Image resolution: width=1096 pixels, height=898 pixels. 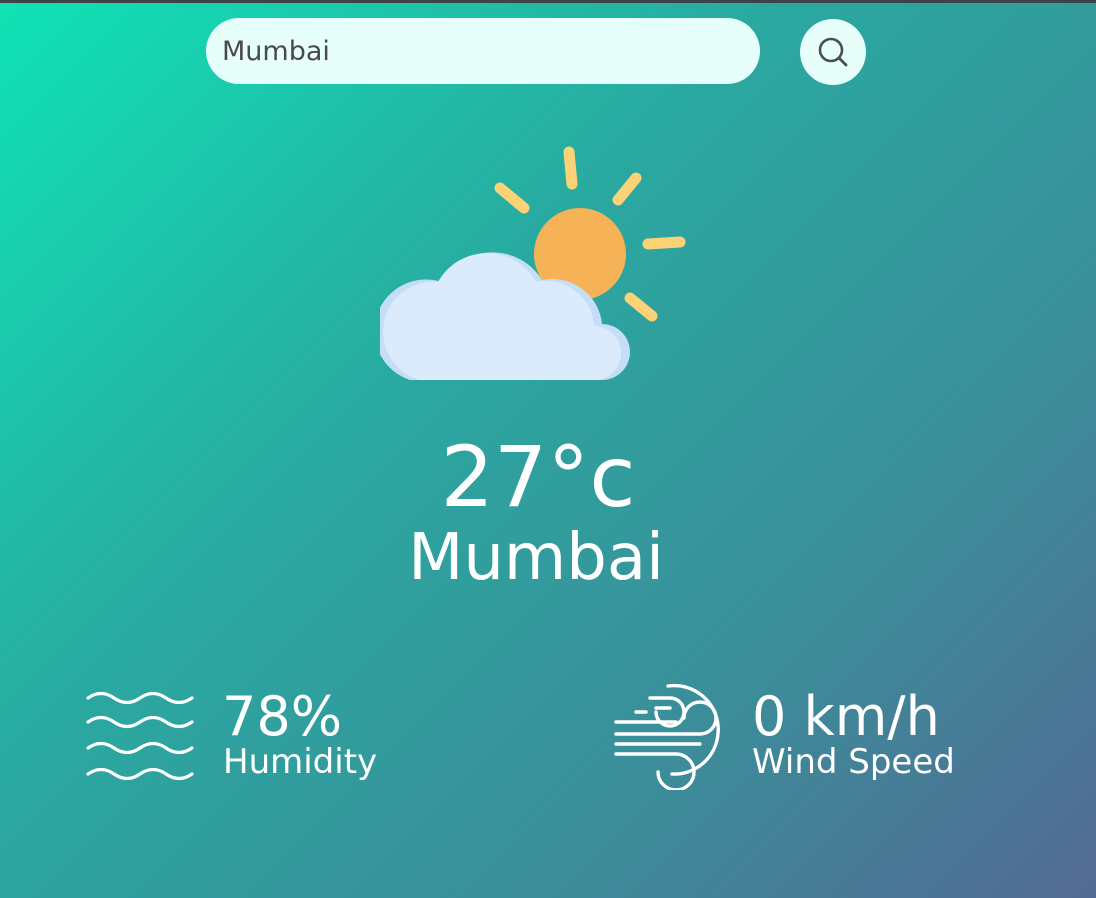 What do you see at coordinates (483, 51) in the screenshot?
I see `search-input` at bounding box center [483, 51].